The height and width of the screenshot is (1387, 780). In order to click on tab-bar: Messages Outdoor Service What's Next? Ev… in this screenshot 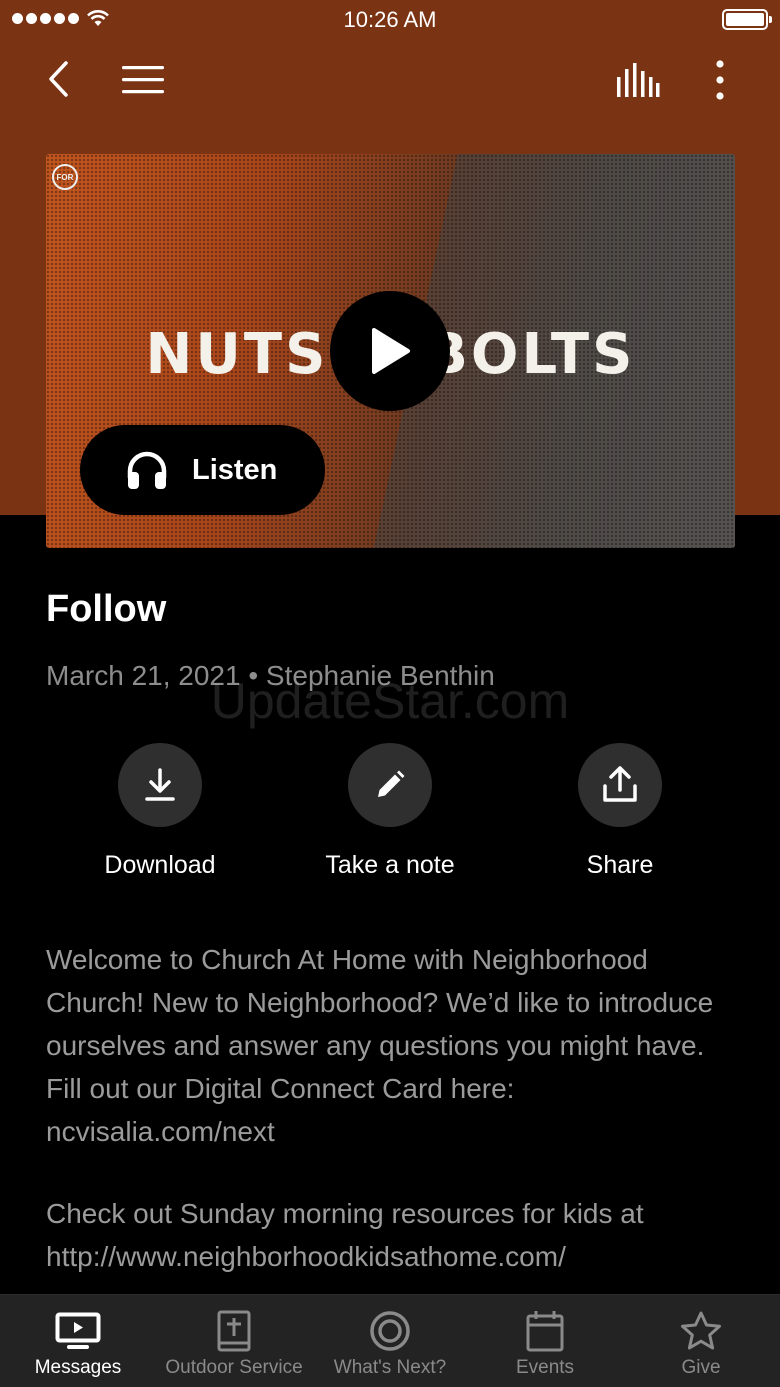, I will do `click(390, 1340)`.